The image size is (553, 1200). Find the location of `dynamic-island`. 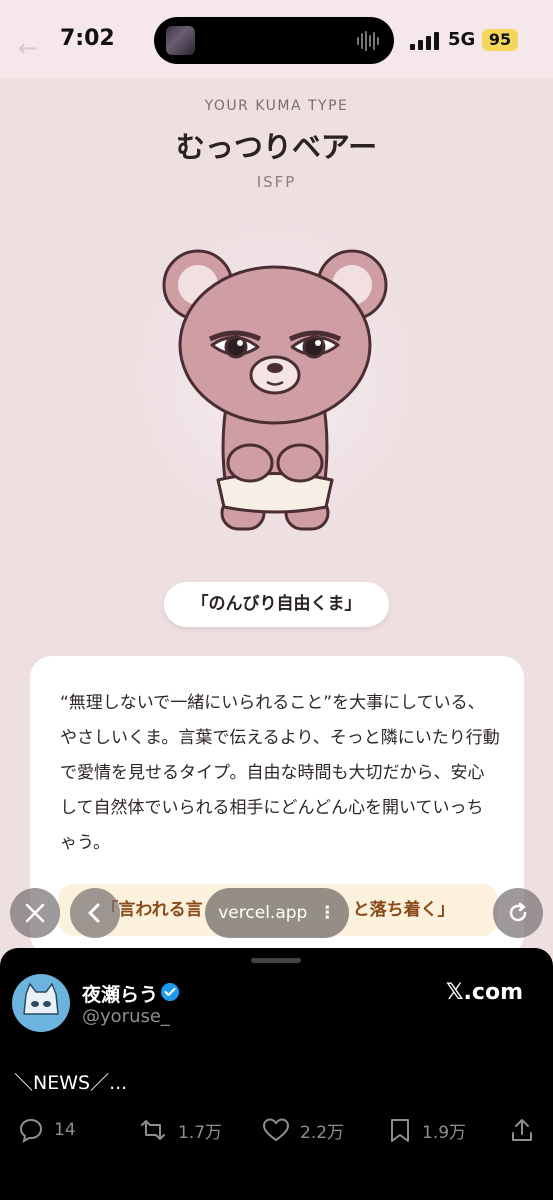

dynamic-island is located at coordinates (274, 40).